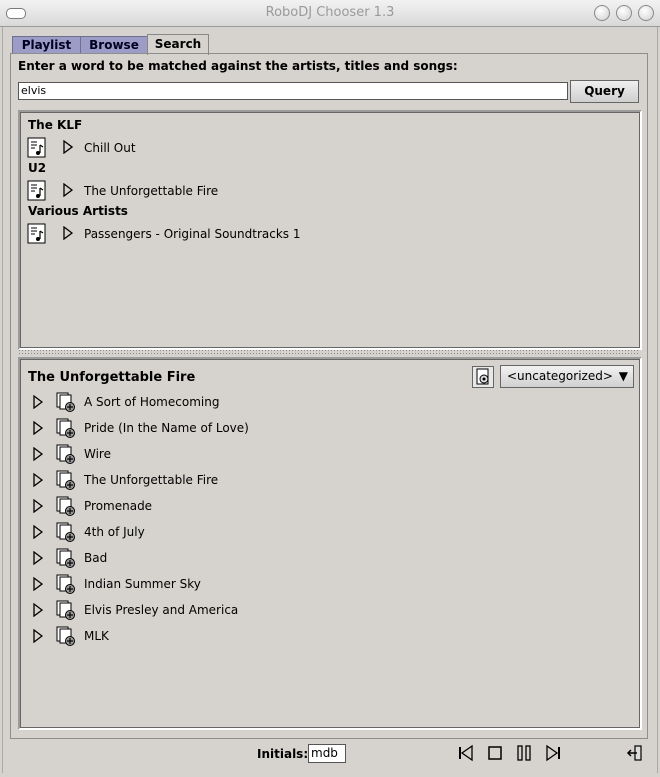  I want to click on pause-button, so click(524, 753).